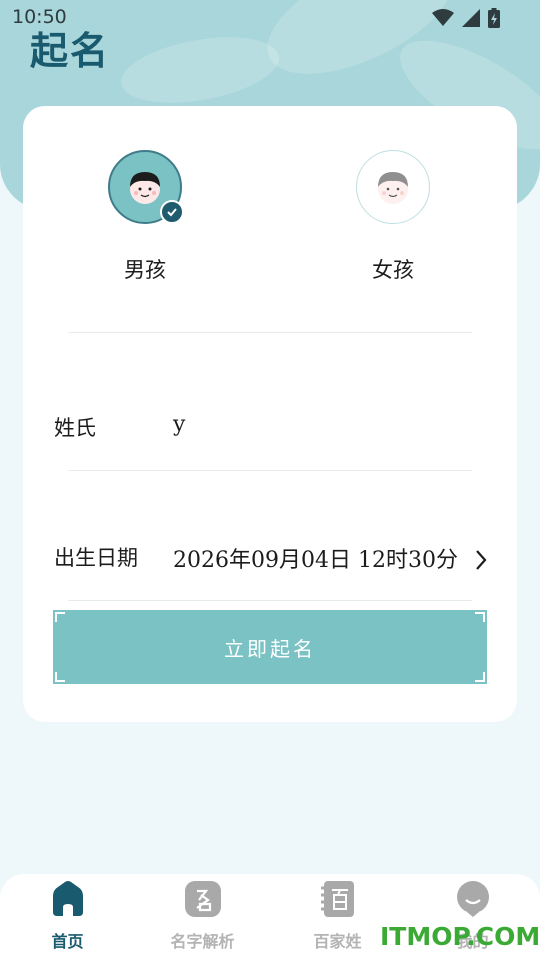 Image resolution: width=540 pixels, height=960 pixels. I want to click on status-icons, so click(466, 18).